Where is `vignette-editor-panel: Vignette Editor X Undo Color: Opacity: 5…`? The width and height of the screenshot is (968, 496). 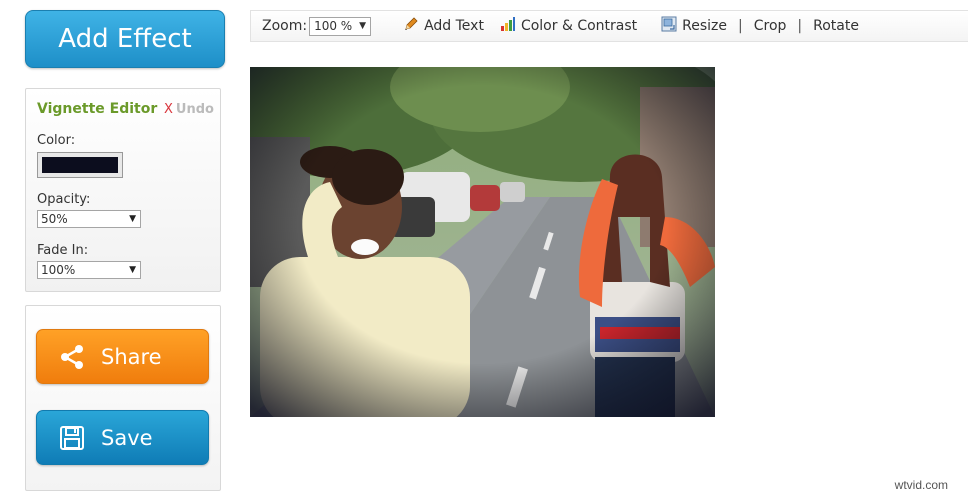 vignette-editor-panel: Vignette Editor X Undo Color: Opacity: 5… is located at coordinates (123, 190).